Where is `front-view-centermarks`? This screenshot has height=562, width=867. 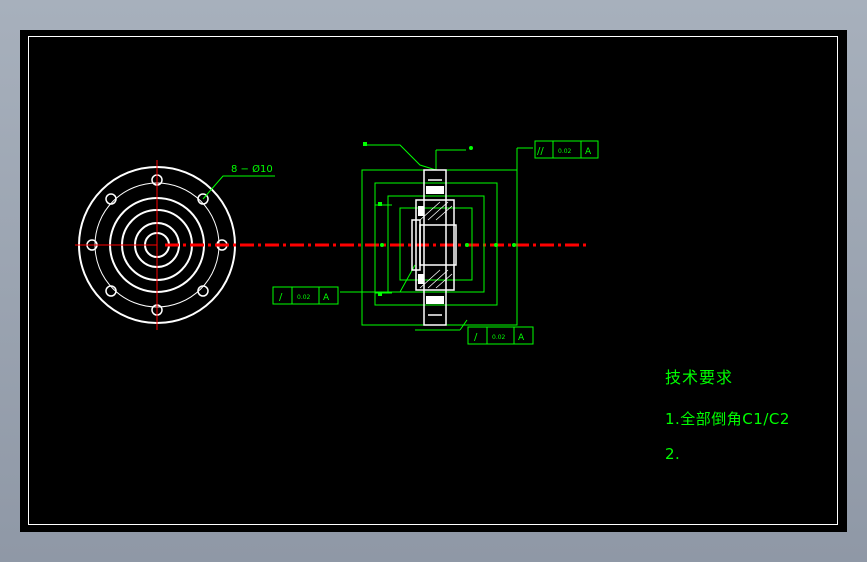 front-view-centermarks is located at coordinates (116, 245).